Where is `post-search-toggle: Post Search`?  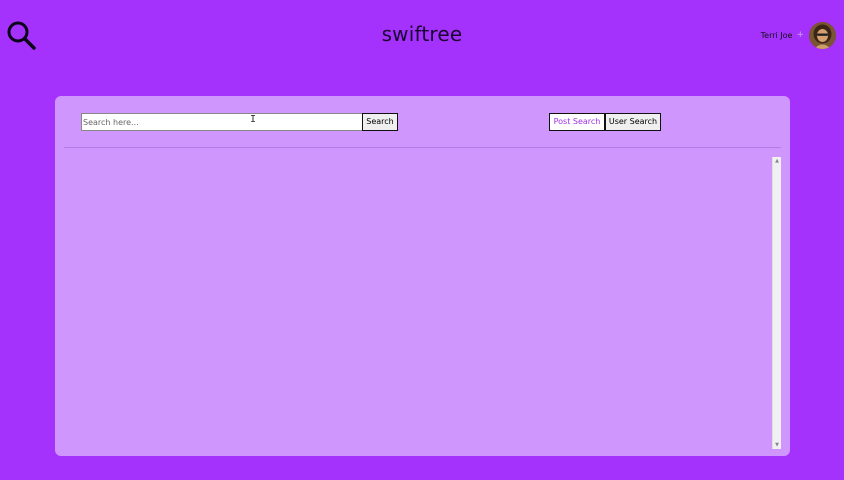
post-search-toggle: Post Search is located at coordinates (577, 122).